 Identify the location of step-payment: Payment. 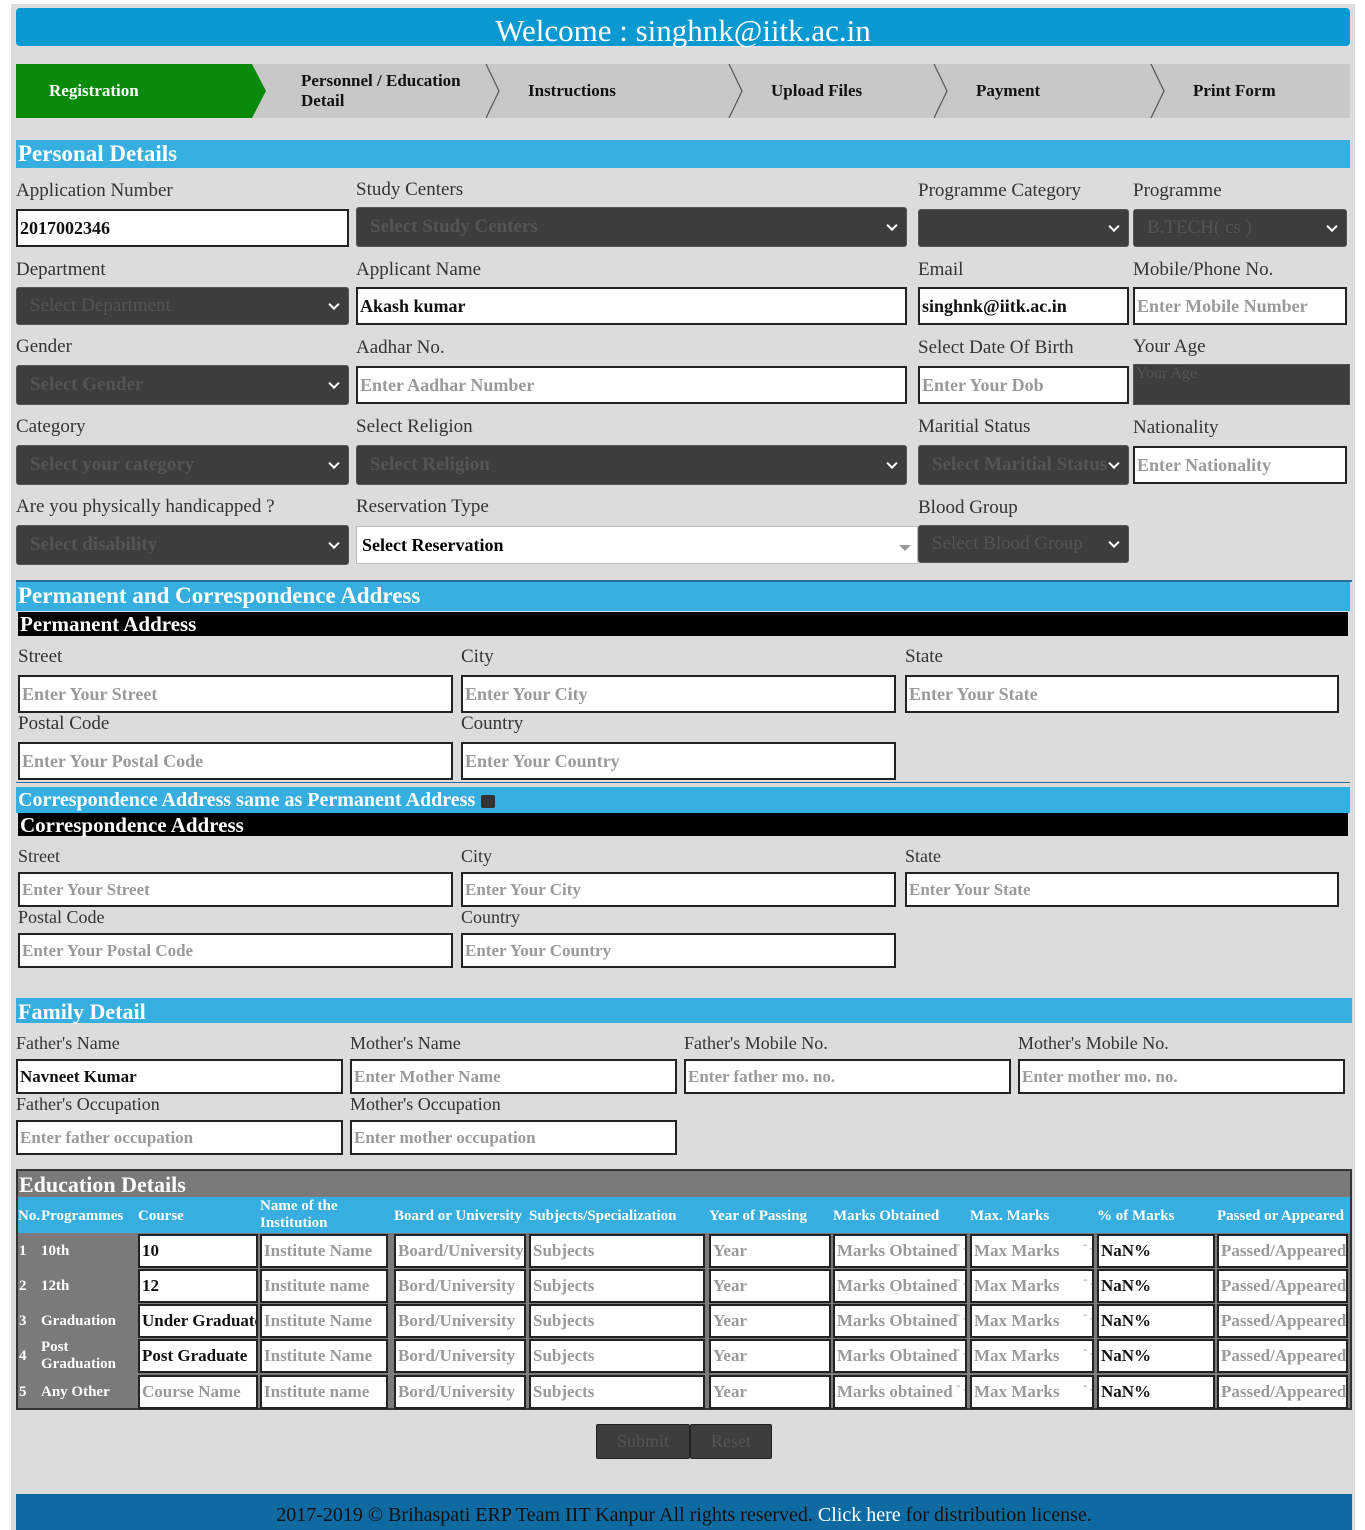
(1061, 91).